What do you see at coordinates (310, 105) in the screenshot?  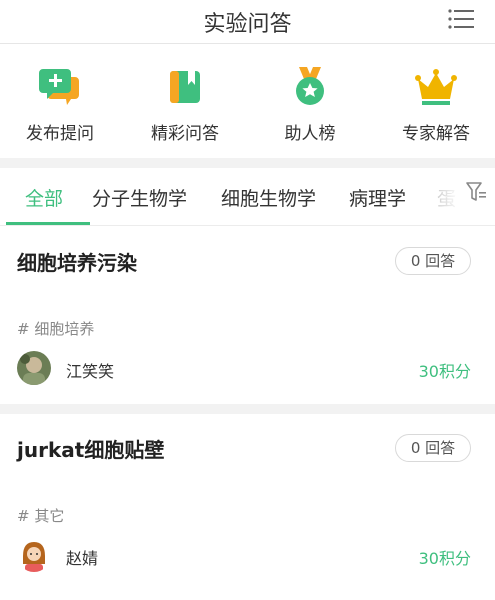 I see `helper-ranking-button: 助人榜` at bounding box center [310, 105].